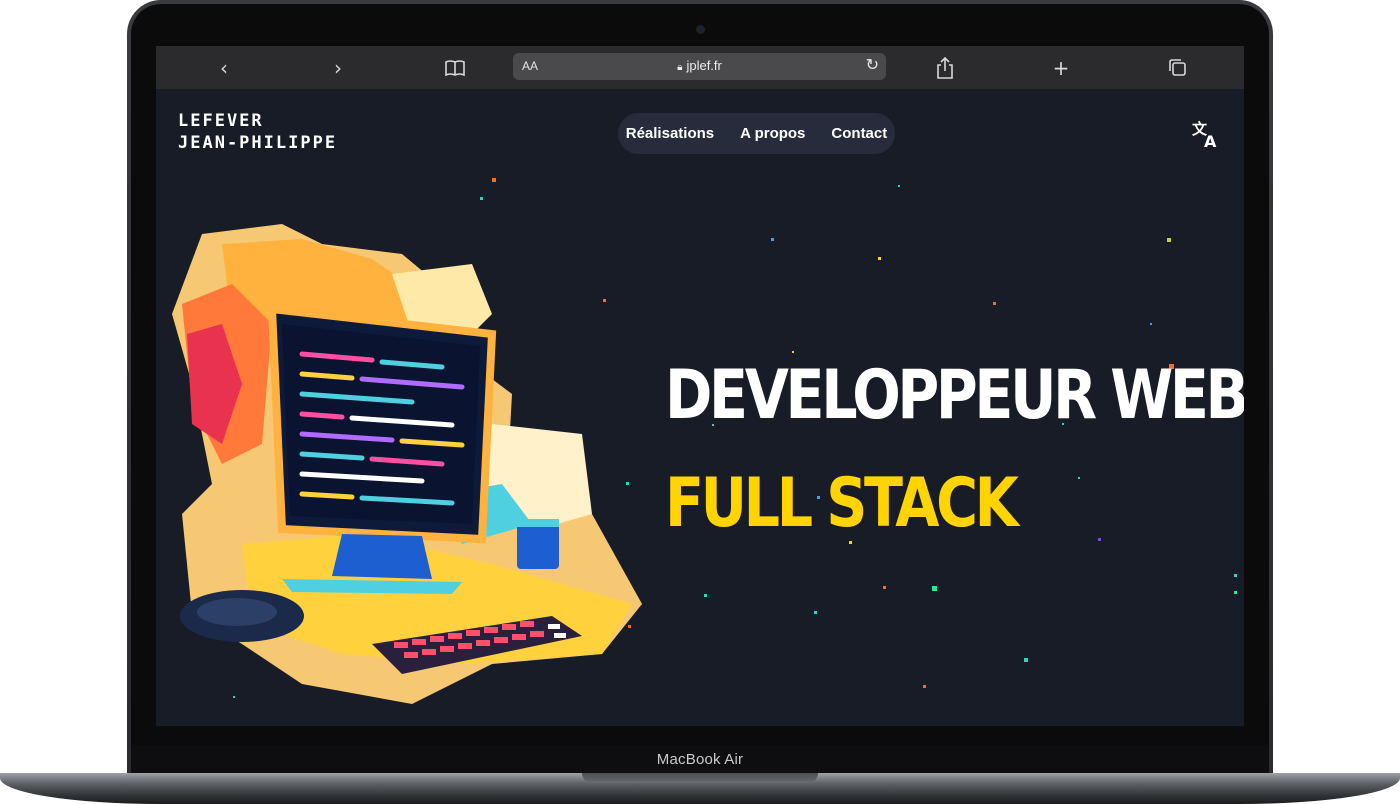  What do you see at coordinates (772, 133) in the screenshot?
I see `nav-item-a-propos: A propos` at bounding box center [772, 133].